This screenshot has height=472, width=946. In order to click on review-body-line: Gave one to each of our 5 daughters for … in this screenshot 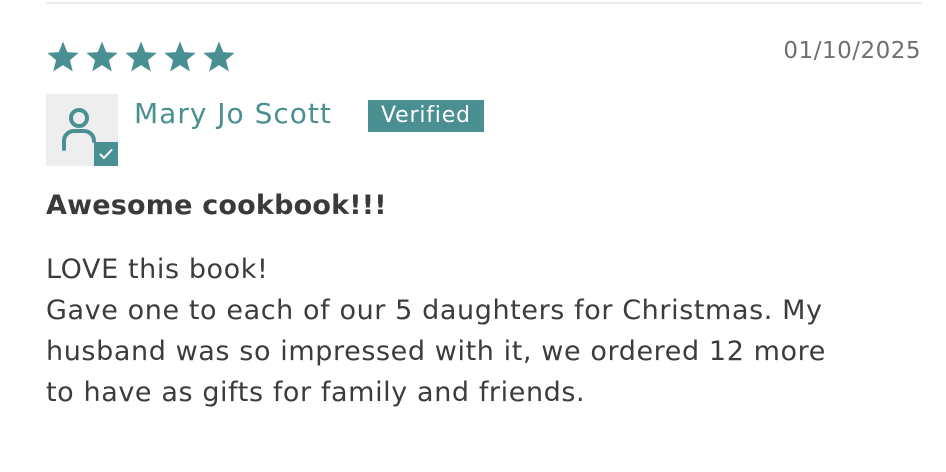, I will do `click(434, 310)`.